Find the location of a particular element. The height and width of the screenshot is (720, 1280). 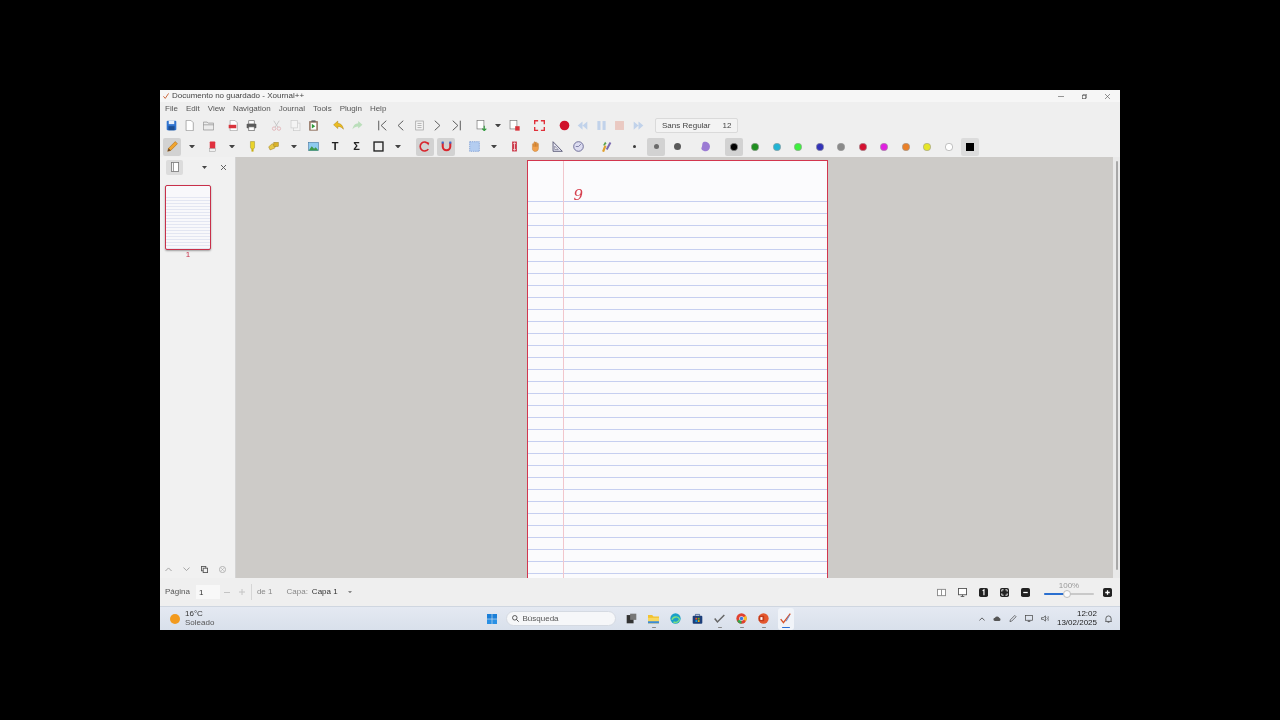

layer-label: Capa: is located at coordinates (297, 592).